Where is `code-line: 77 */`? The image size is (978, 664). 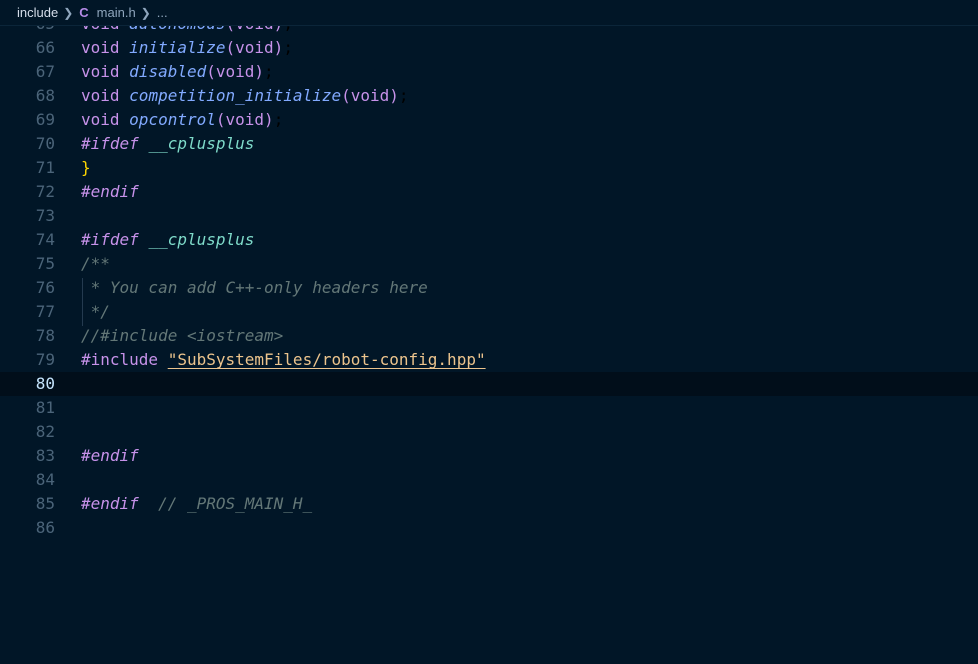
code-line: 77 */ is located at coordinates (489, 312).